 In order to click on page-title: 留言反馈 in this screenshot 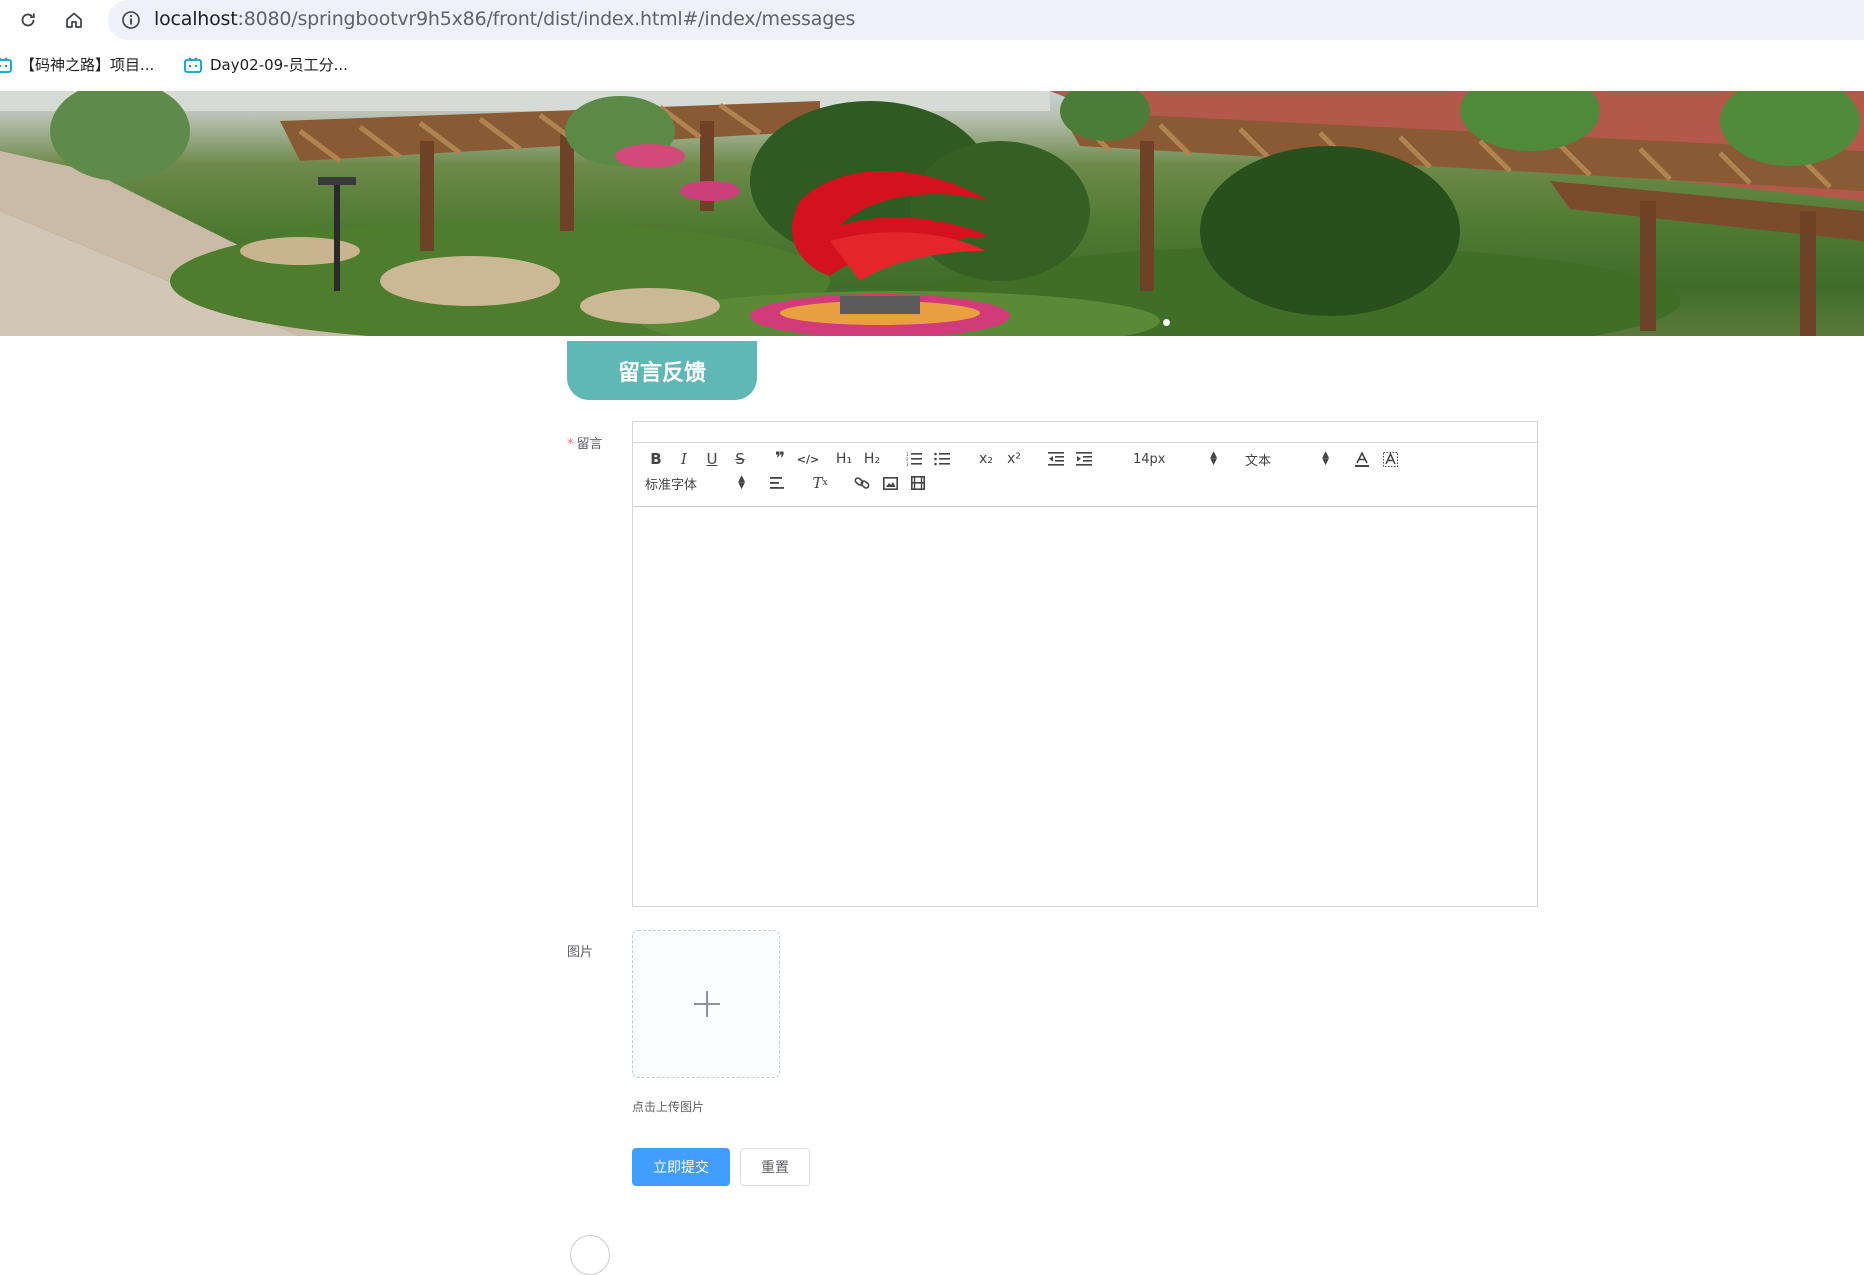, I will do `click(662, 370)`.